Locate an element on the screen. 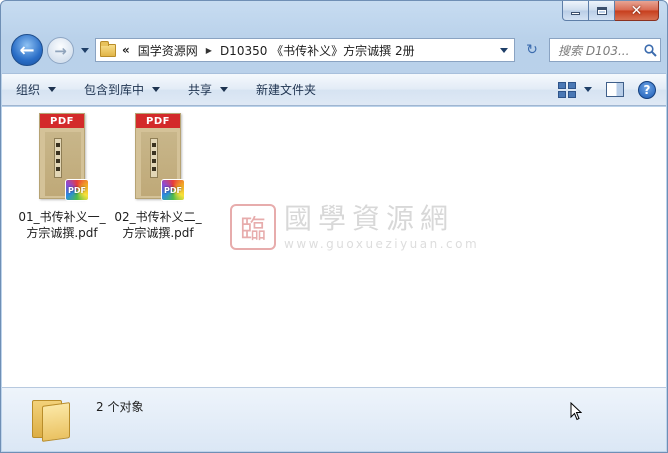 The width and height of the screenshot is (668, 453). close-button: ✕ is located at coordinates (637, 11).